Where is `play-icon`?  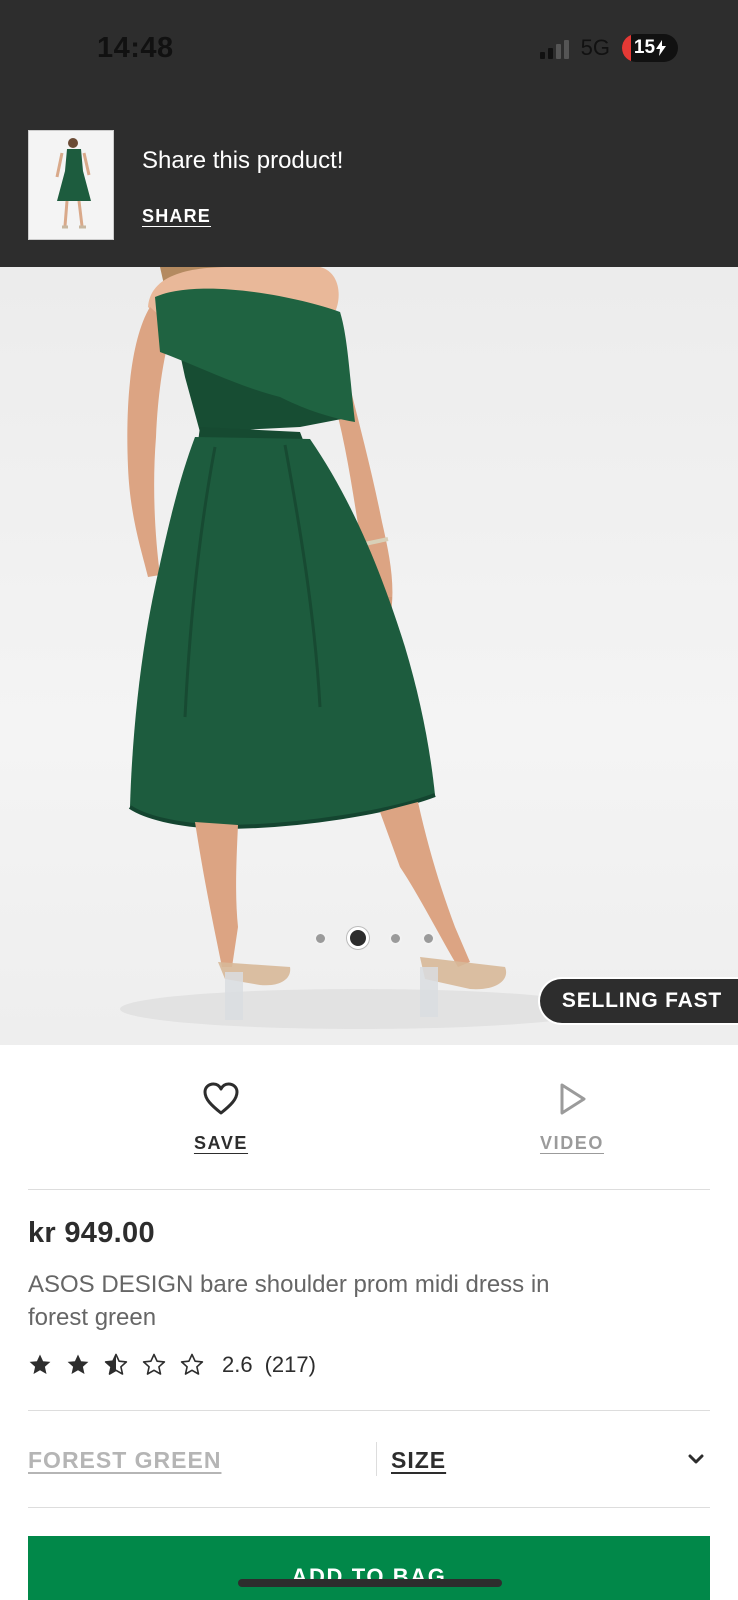 play-icon is located at coordinates (573, 1099).